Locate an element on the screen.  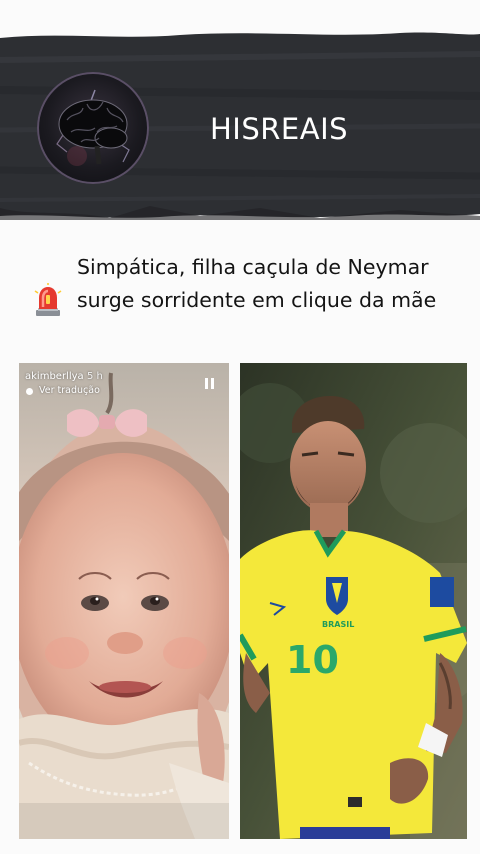
story-time: 5 h is located at coordinates (95, 376).